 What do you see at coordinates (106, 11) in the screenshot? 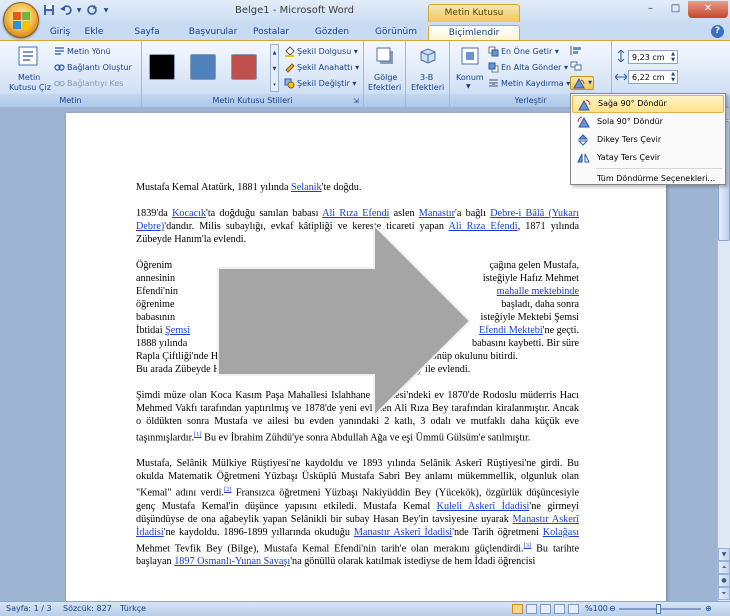
I see `customize-qat-icon: ▼` at bounding box center [106, 11].